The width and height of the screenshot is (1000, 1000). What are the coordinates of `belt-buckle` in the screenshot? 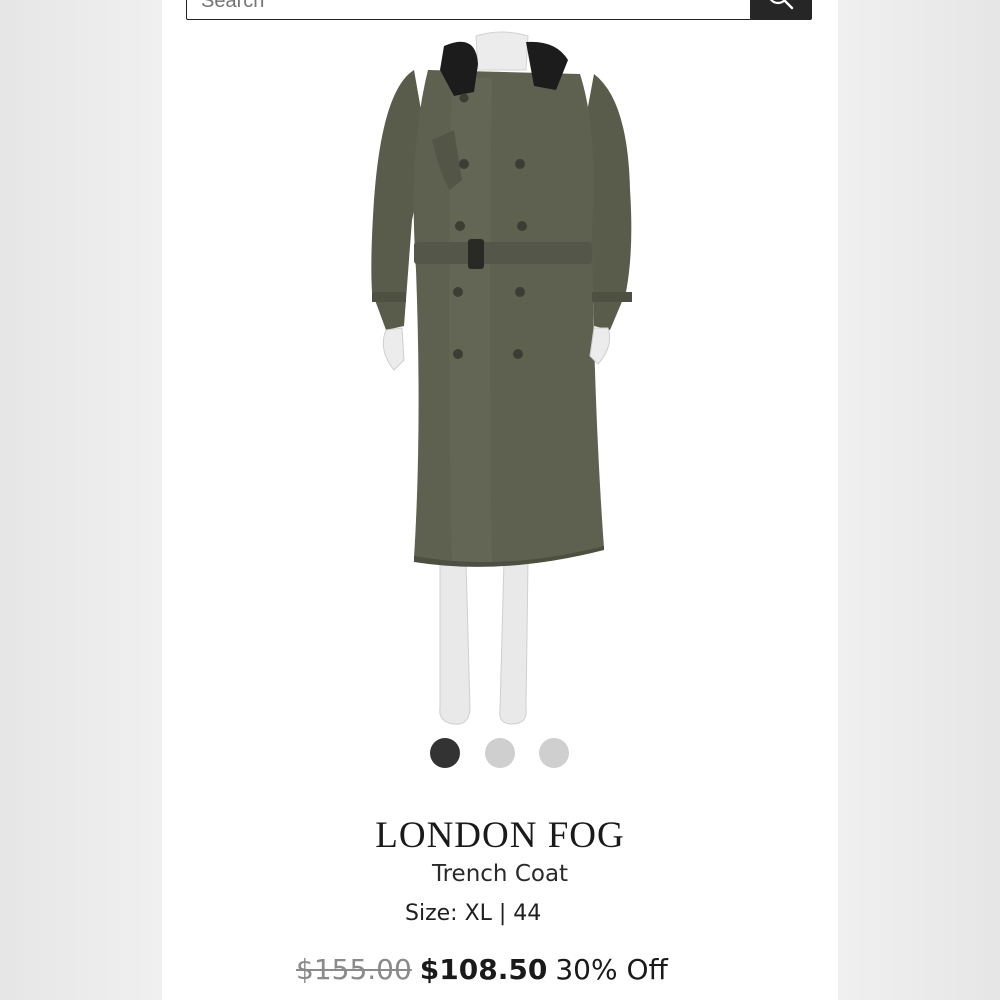 It's located at (476, 254).